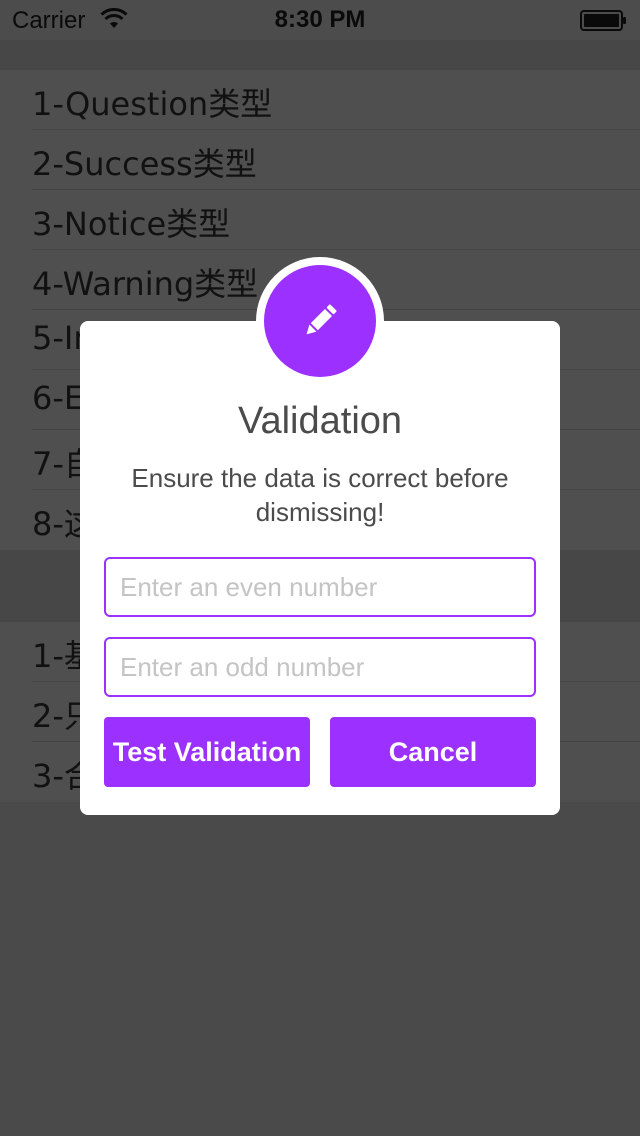 This screenshot has width=640, height=1136. Describe the element at coordinates (145, 284) in the screenshot. I see `list-item-label: 4-Warning类型` at that location.